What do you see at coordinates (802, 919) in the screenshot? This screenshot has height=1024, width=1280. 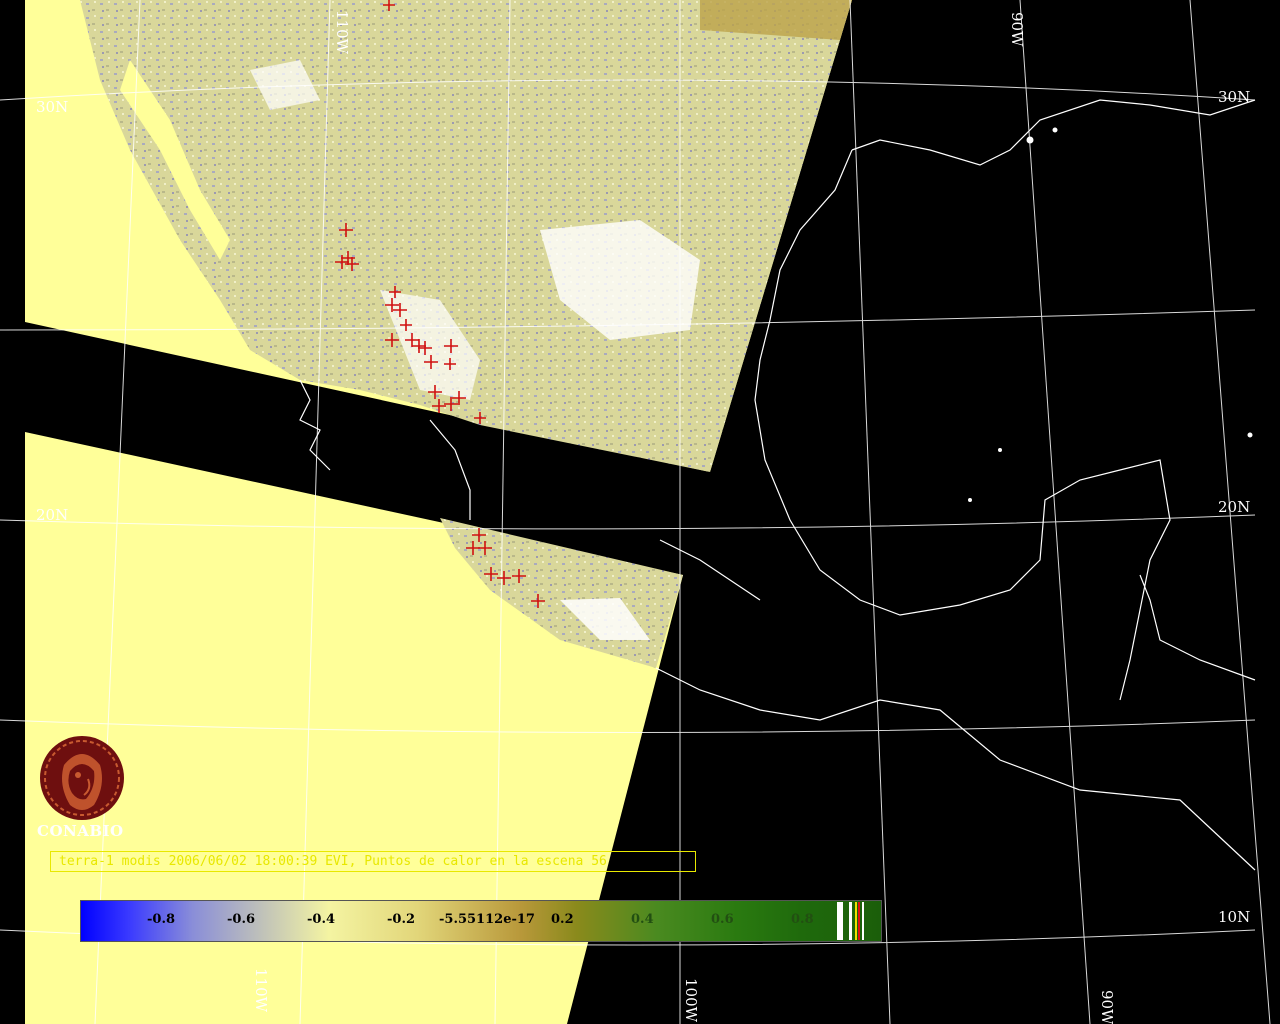 I see `colorbar-tick: 0.8` at bounding box center [802, 919].